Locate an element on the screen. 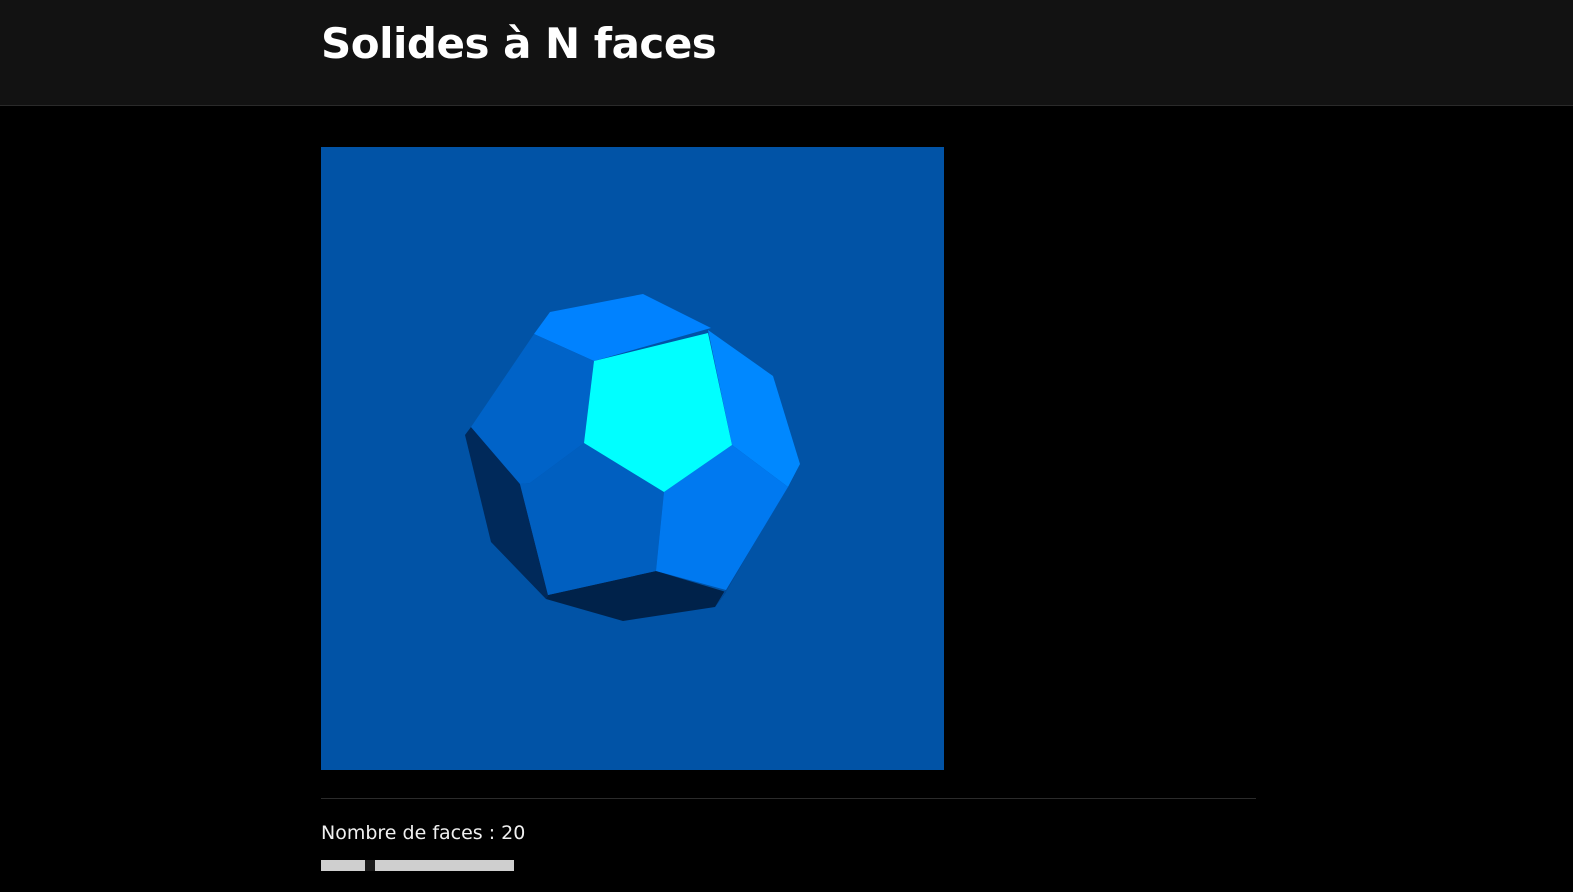 This screenshot has height=892, width=1573. faces-slider is located at coordinates (417, 865).